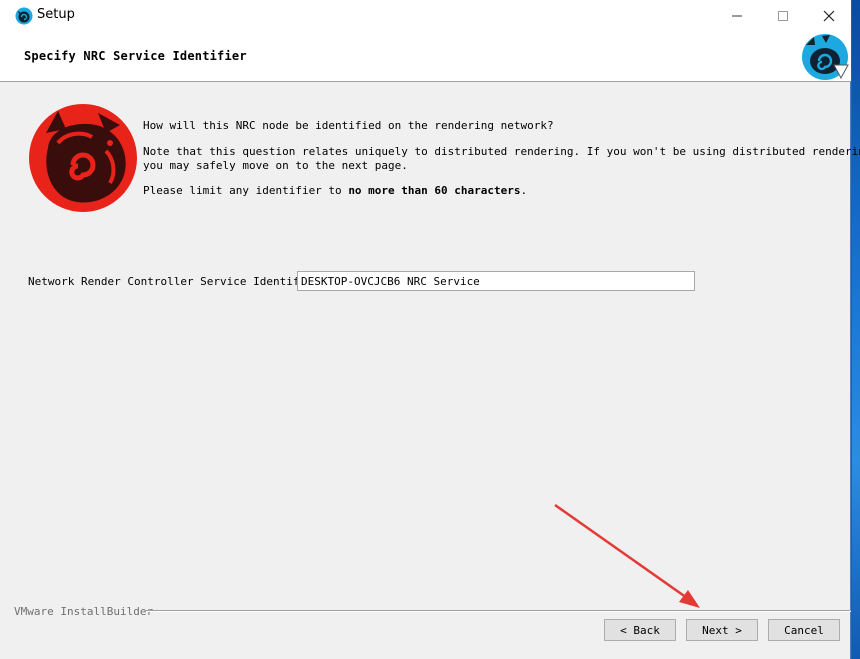 This screenshot has width=860, height=659. I want to click on identifier-input, so click(496, 281).